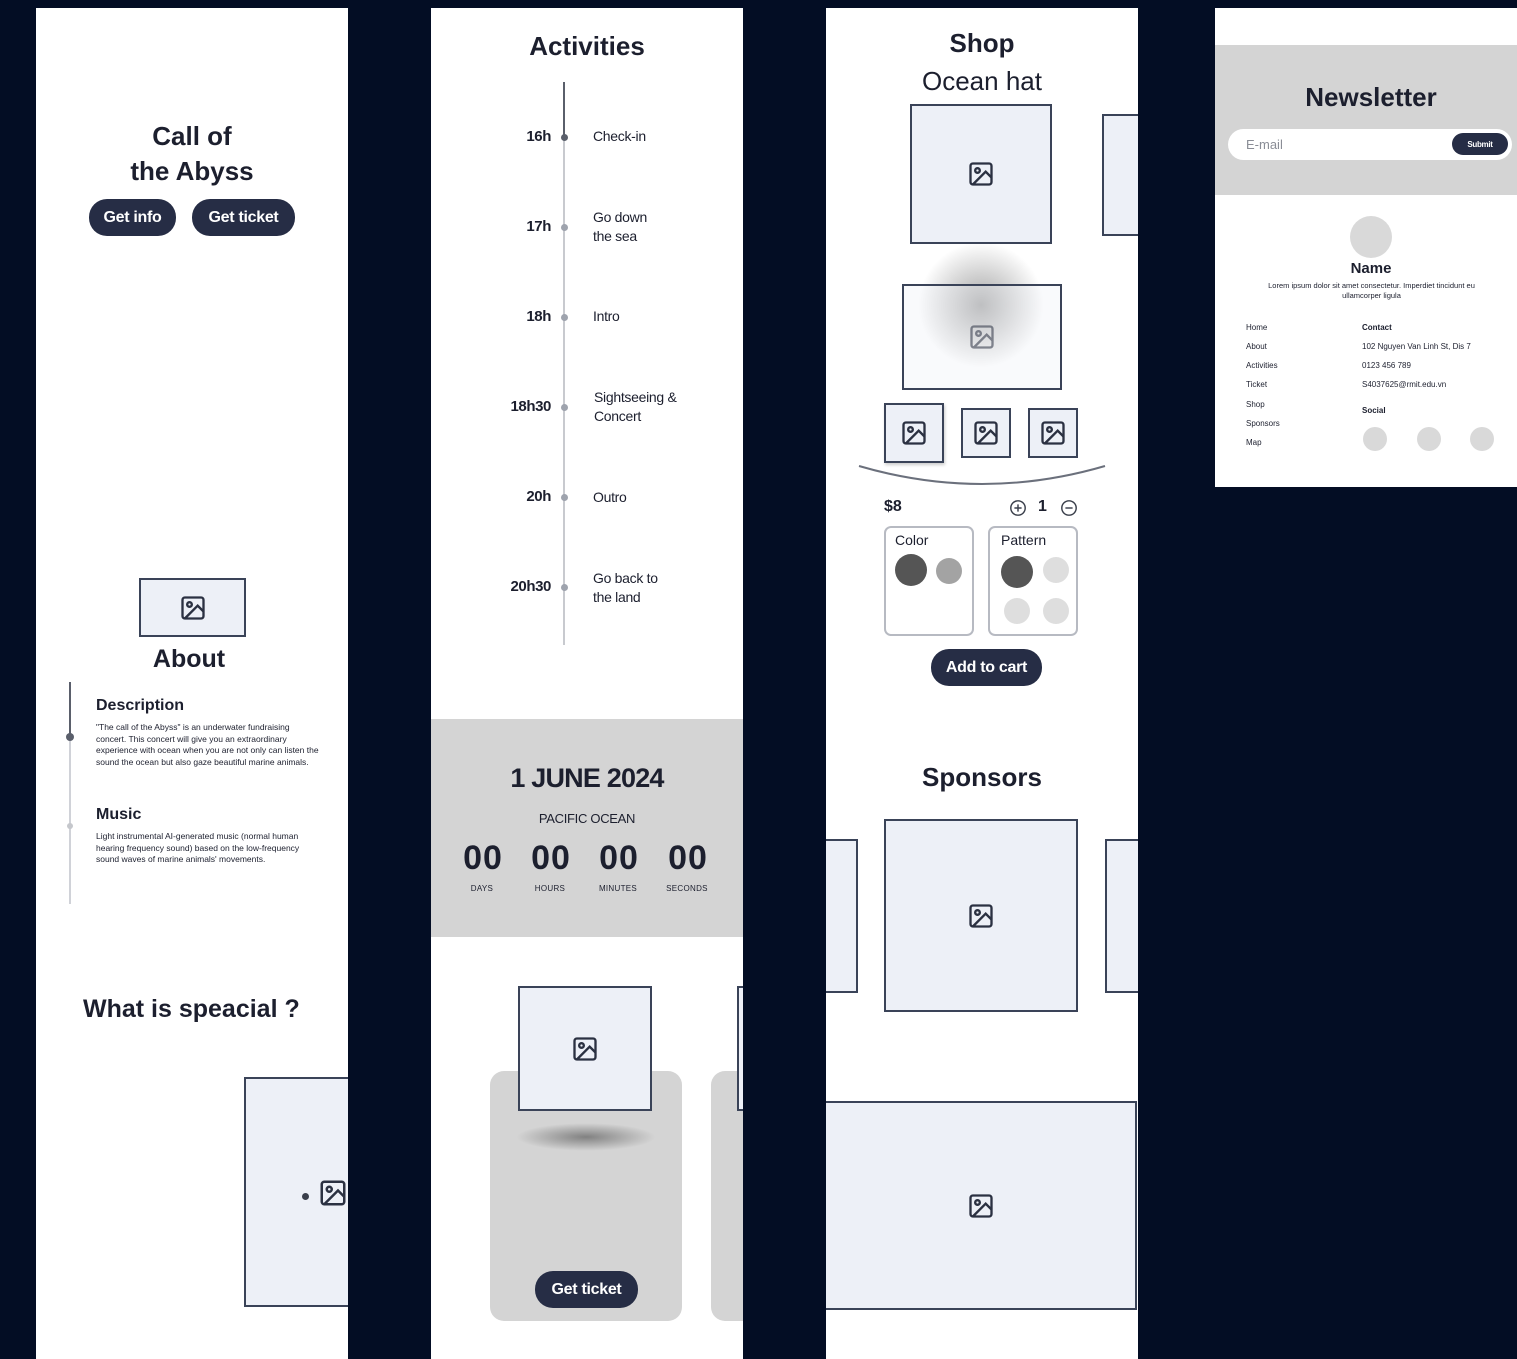 Image resolution: width=1517 pixels, height=1359 pixels. I want to click on activity-time: 20h, so click(538, 496).